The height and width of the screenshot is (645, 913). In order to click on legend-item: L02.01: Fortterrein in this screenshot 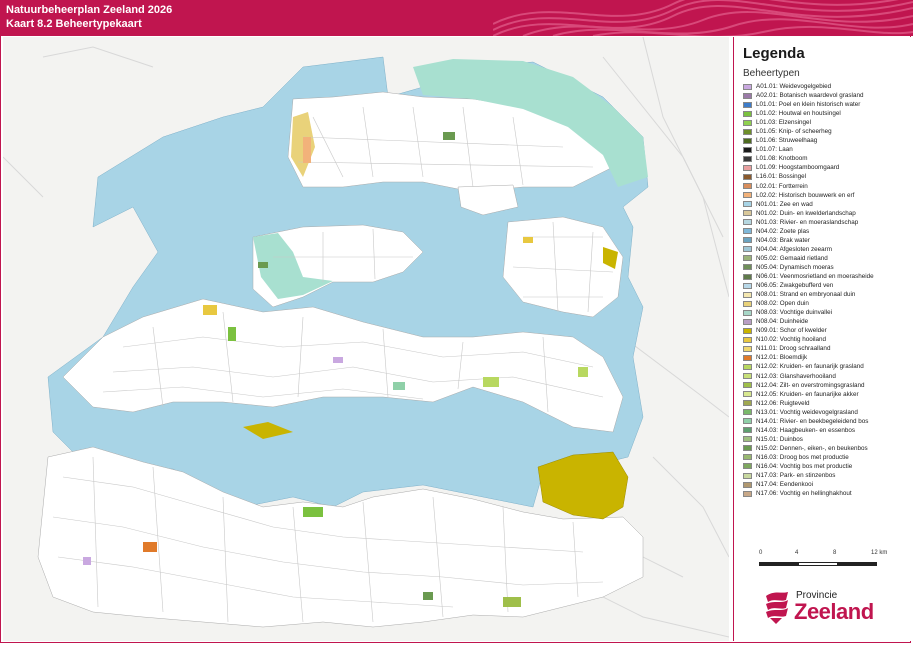, I will do `click(808, 186)`.